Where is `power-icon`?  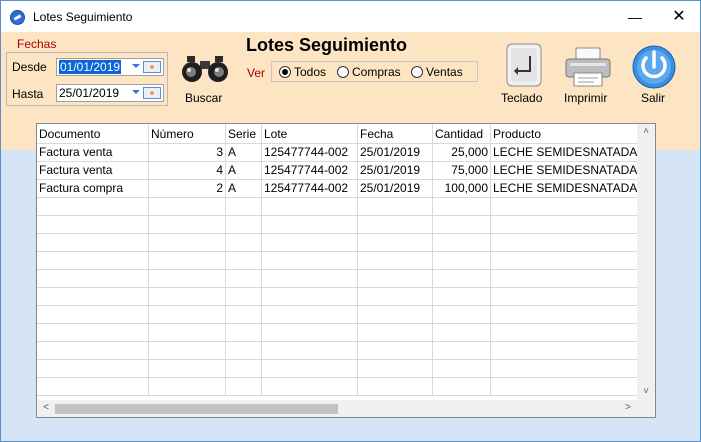 power-icon is located at coordinates (654, 67).